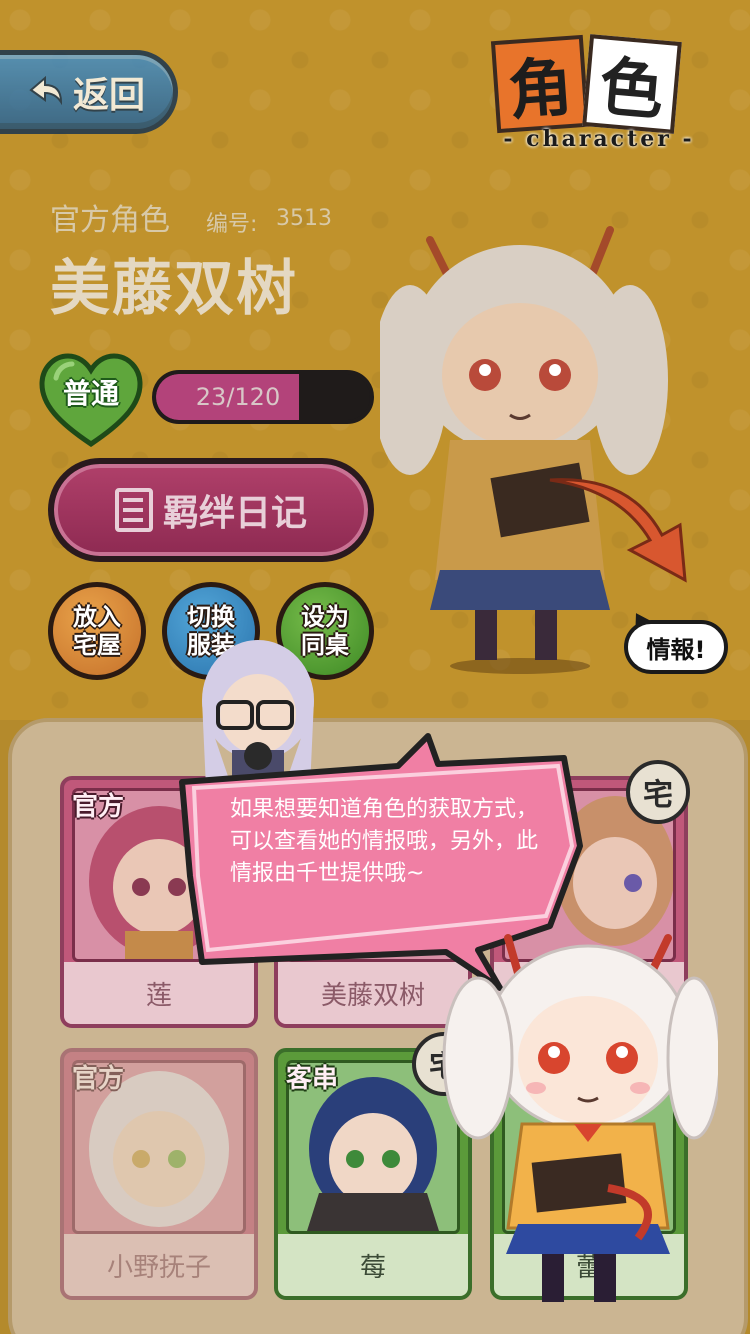 This screenshot has width=750, height=1334. I want to click on role-id: 3513, so click(304, 218).